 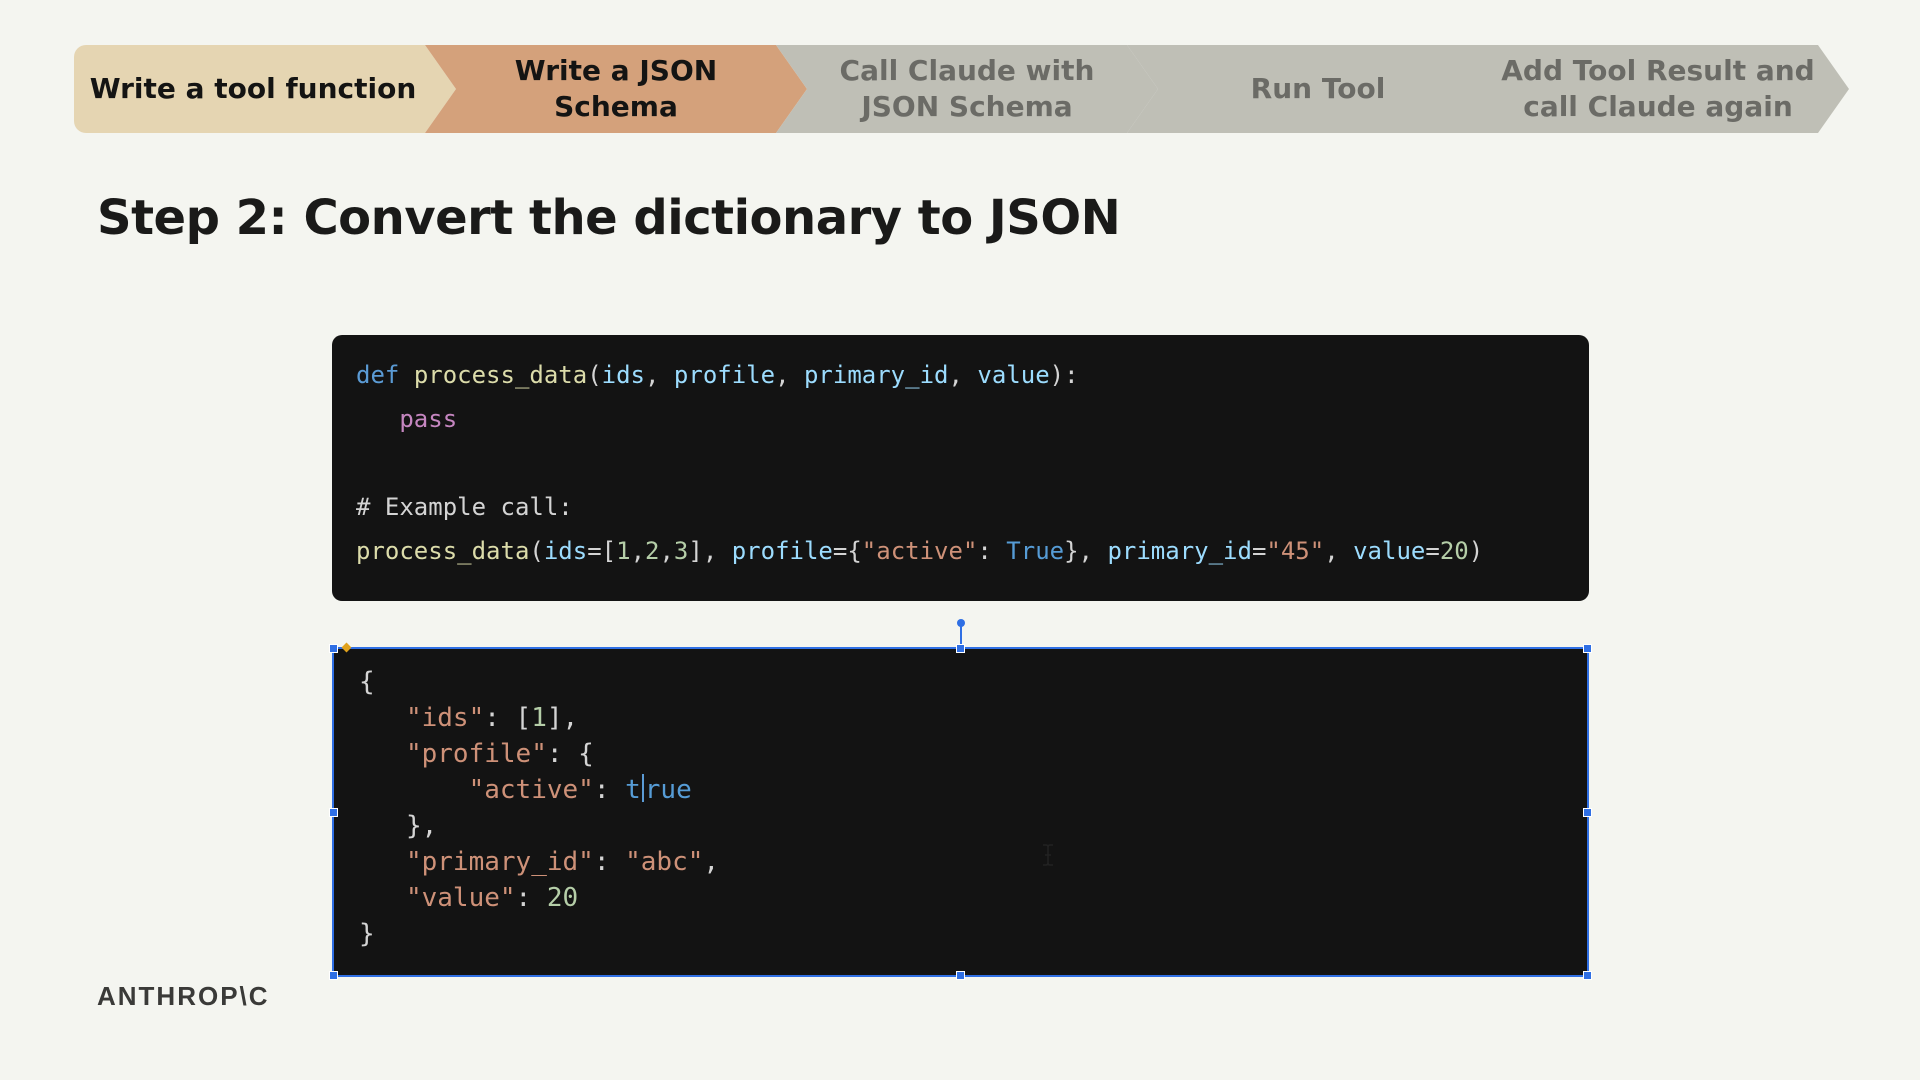 I want to click on step-label: Write a JSON, so click(x=616, y=70).